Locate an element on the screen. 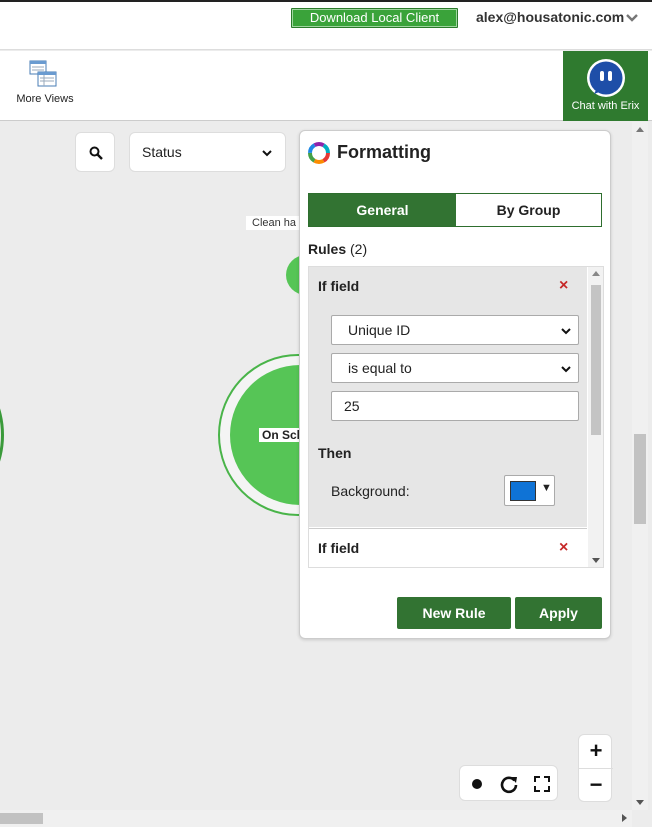 Image resolution: width=652 pixels, height=827 pixels. view-controls is located at coordinates (508, 783).